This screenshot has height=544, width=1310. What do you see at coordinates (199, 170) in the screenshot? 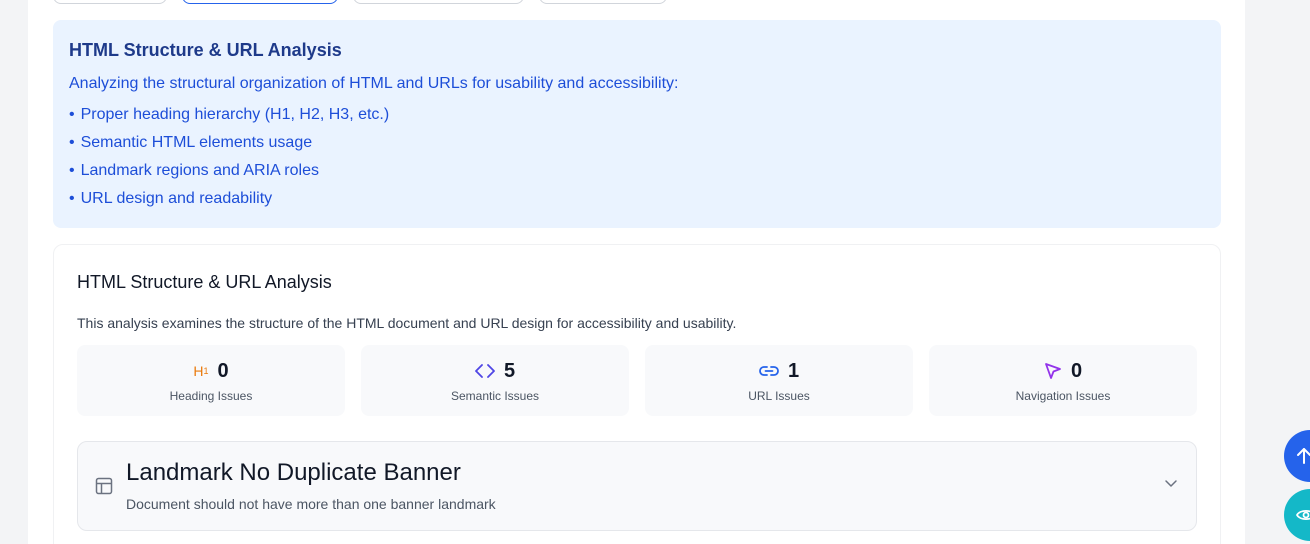
I see `list-item-text: Landmark regions and ARIA roles` at bounding box center [199, 170].